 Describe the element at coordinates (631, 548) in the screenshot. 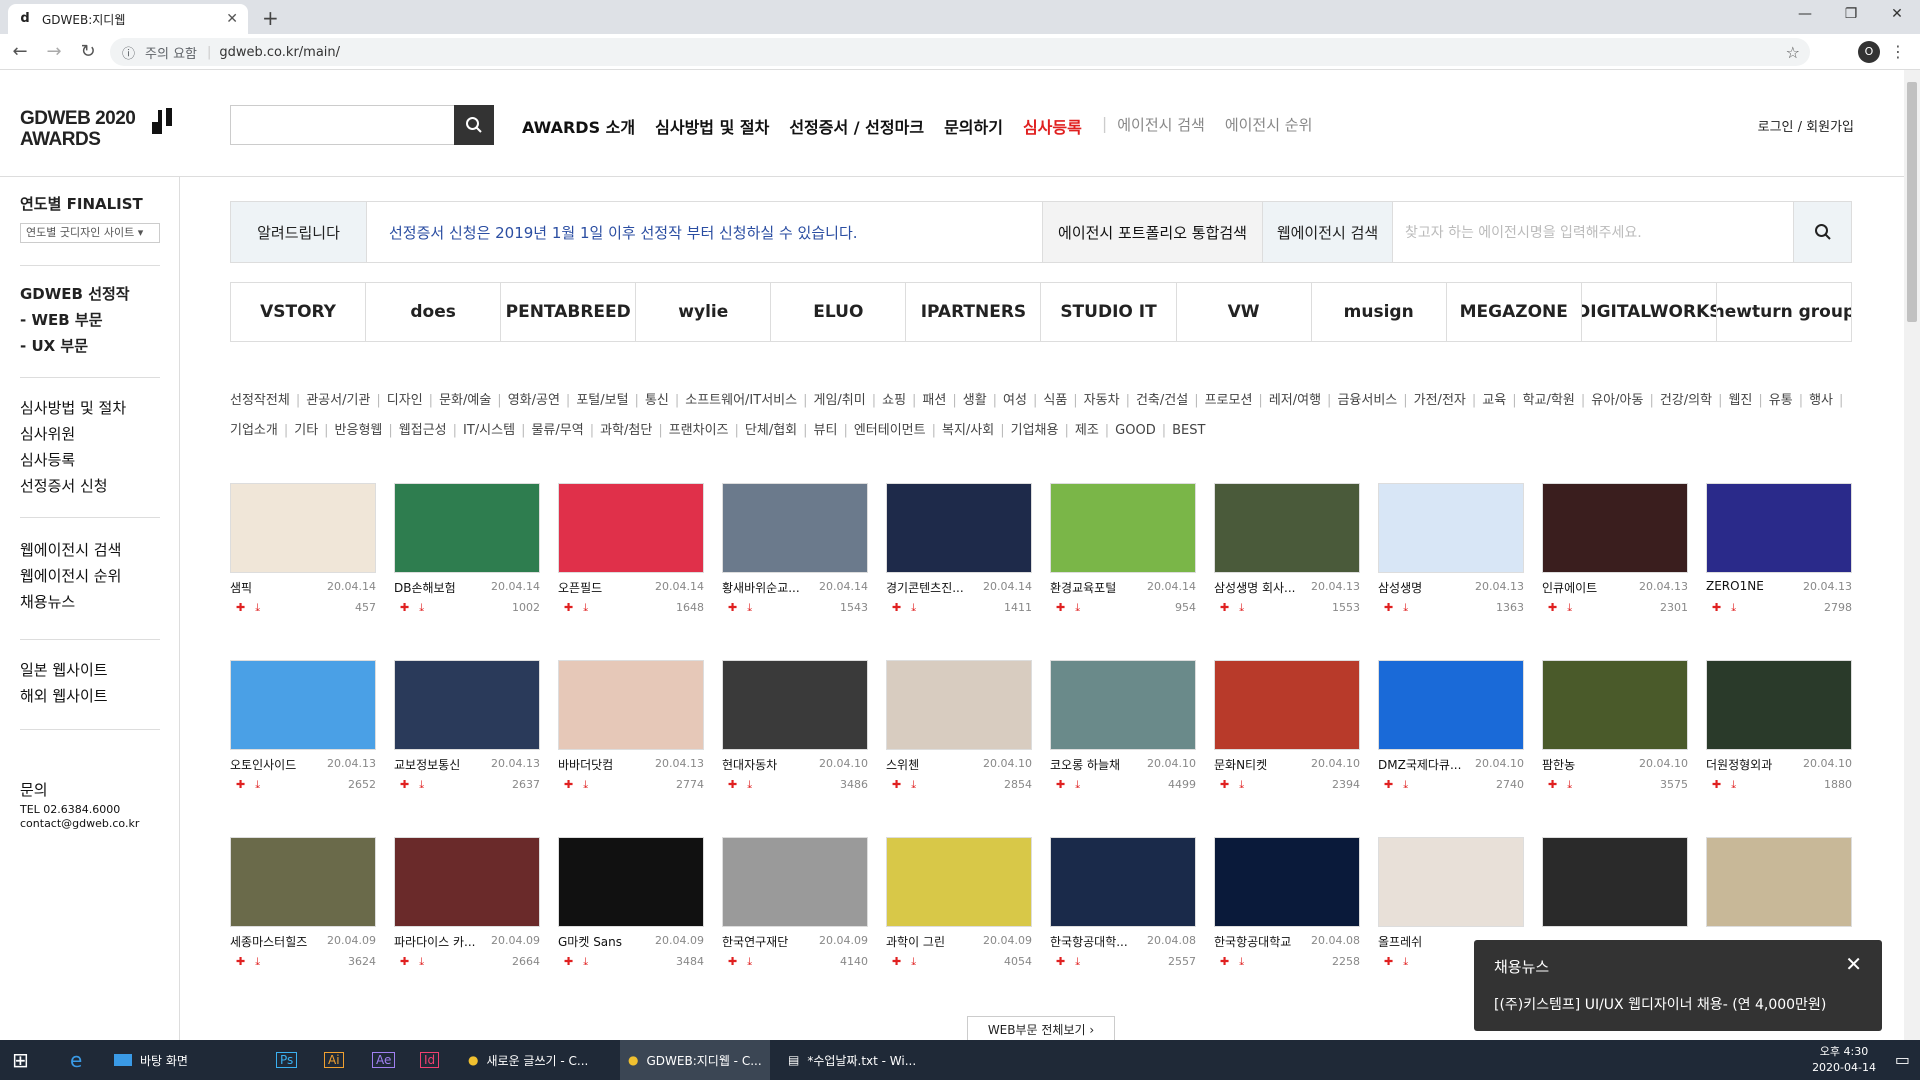

I see `showcase-card: 오픈필드 20.04.14 ✚⤓ 1648` at that location.